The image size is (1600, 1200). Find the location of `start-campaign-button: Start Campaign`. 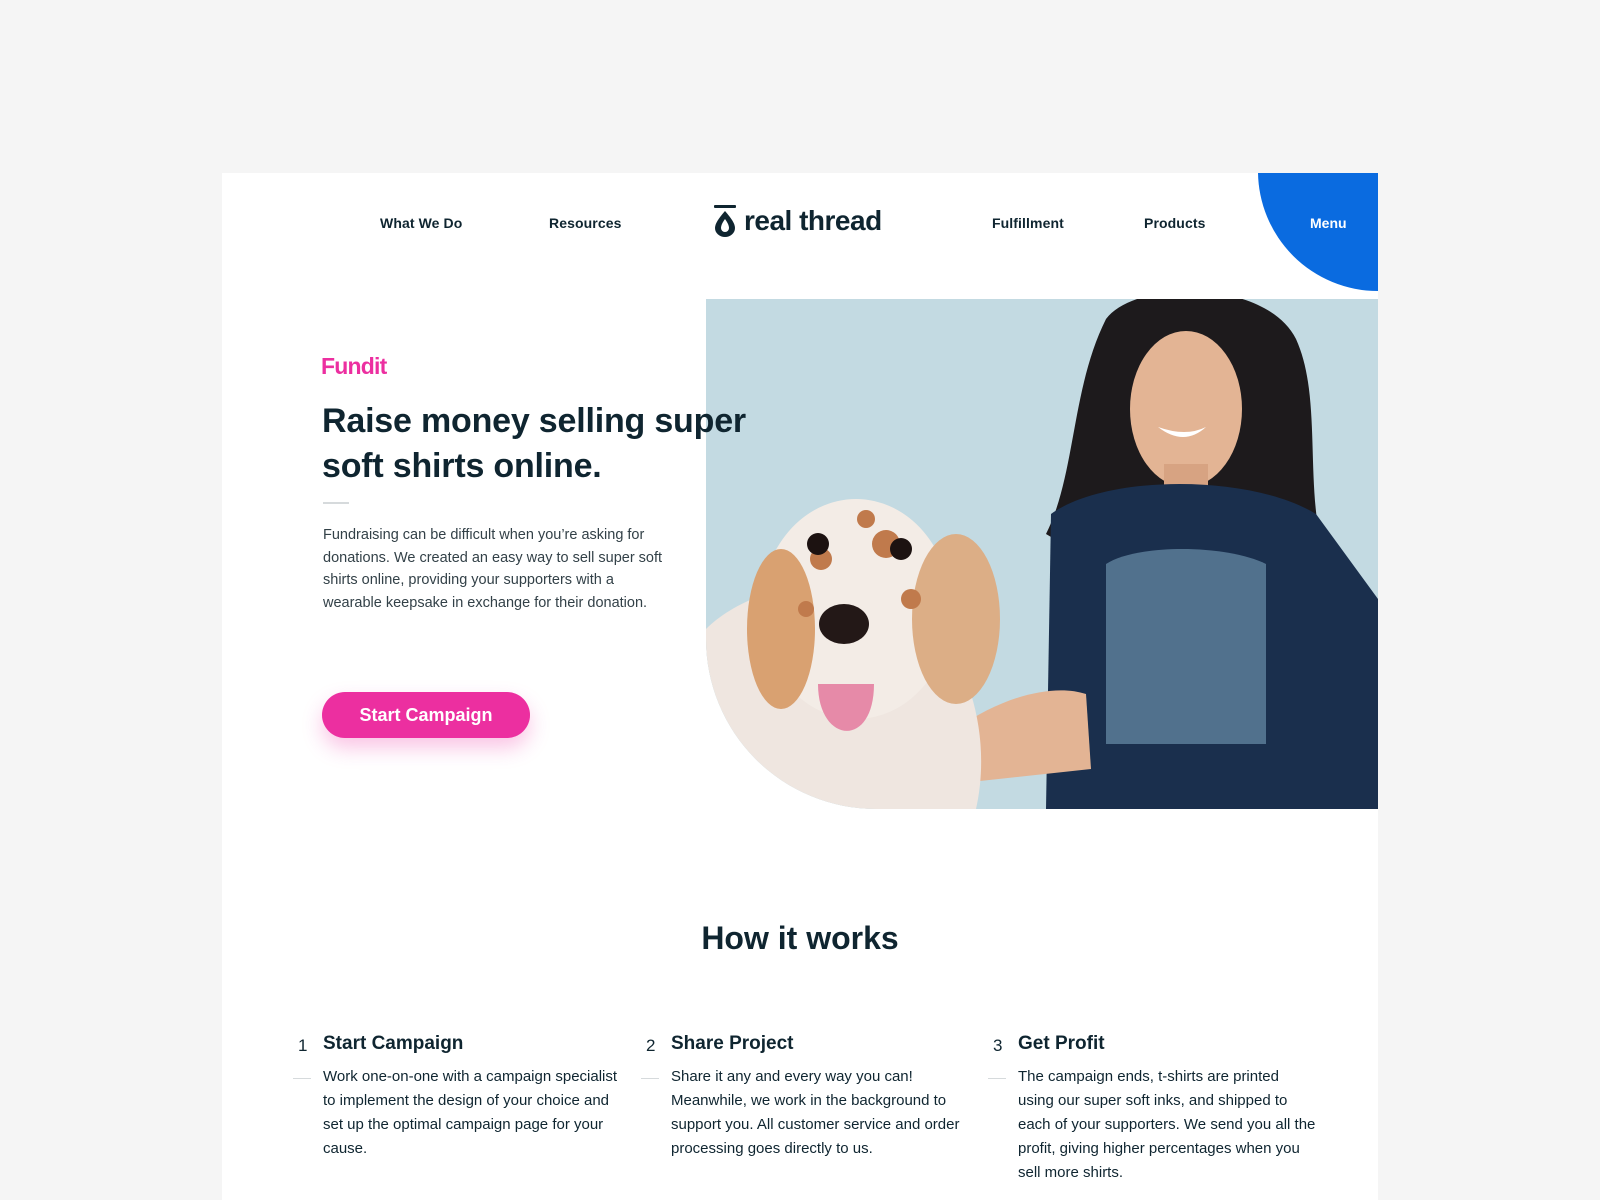

start-campaign-button: Start Campaign is located at coordinates (426, 715).